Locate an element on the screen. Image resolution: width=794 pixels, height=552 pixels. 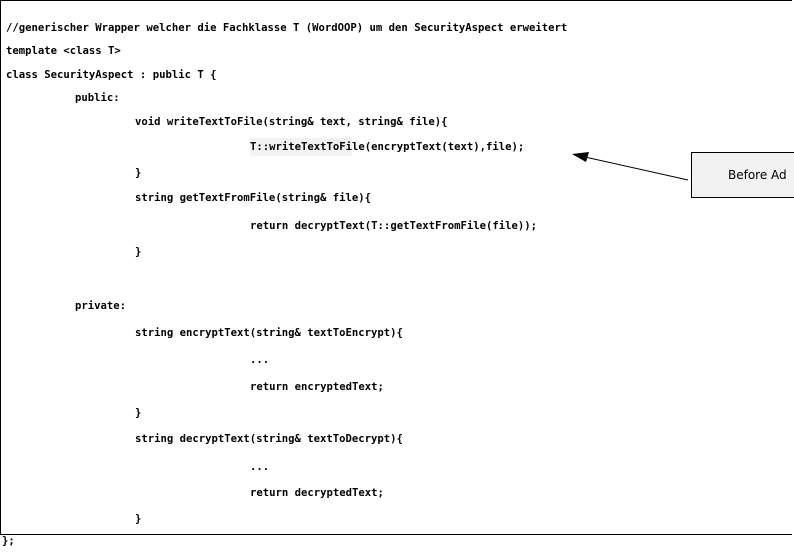
callout-box: Before Ad is located at coordinates (742, 175).